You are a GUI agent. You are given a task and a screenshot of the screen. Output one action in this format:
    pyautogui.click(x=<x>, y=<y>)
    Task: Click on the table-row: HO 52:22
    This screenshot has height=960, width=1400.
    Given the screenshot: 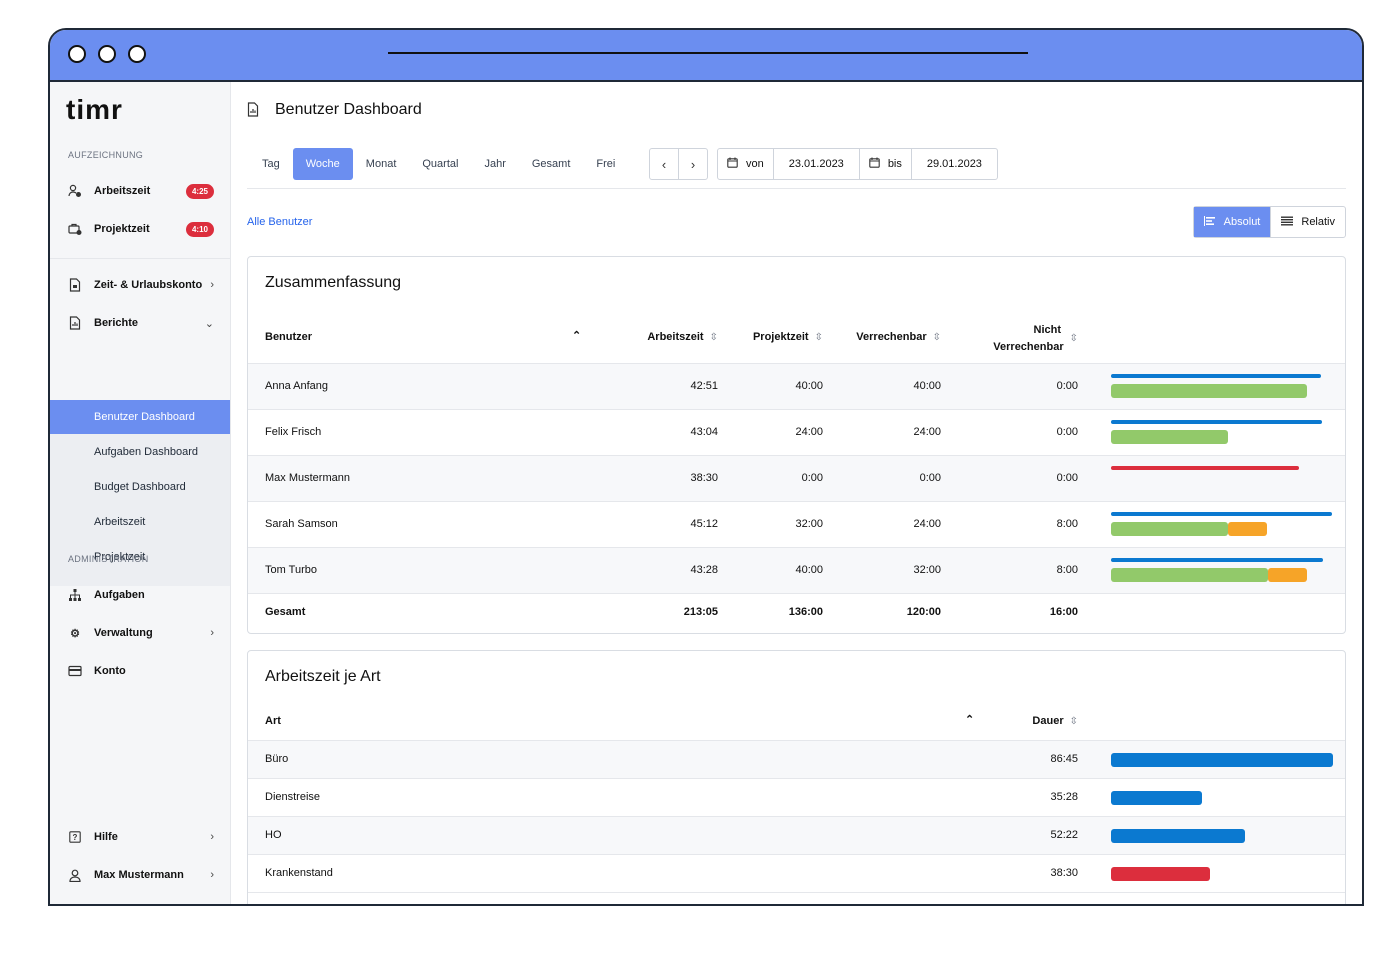 What is the action you would take?
    pyautogui.click(x=796, y=835)
    